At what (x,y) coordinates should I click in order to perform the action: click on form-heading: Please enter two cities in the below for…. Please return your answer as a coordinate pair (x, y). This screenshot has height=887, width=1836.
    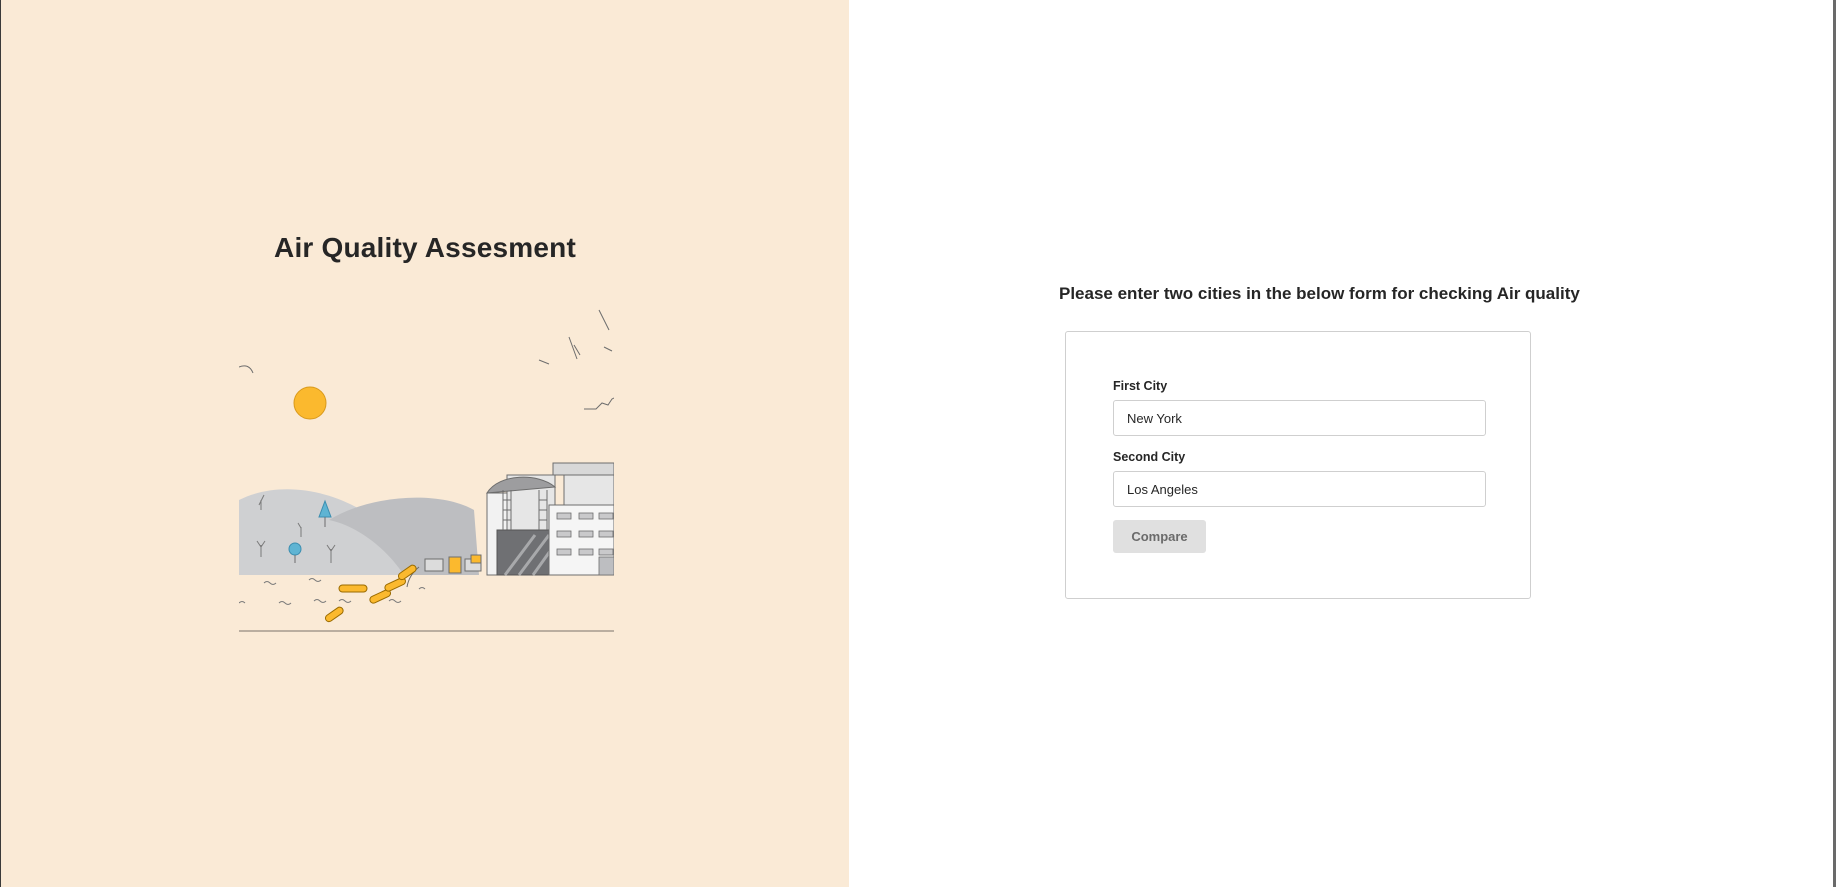
    Looking at the image, I should click on (1319, 293).